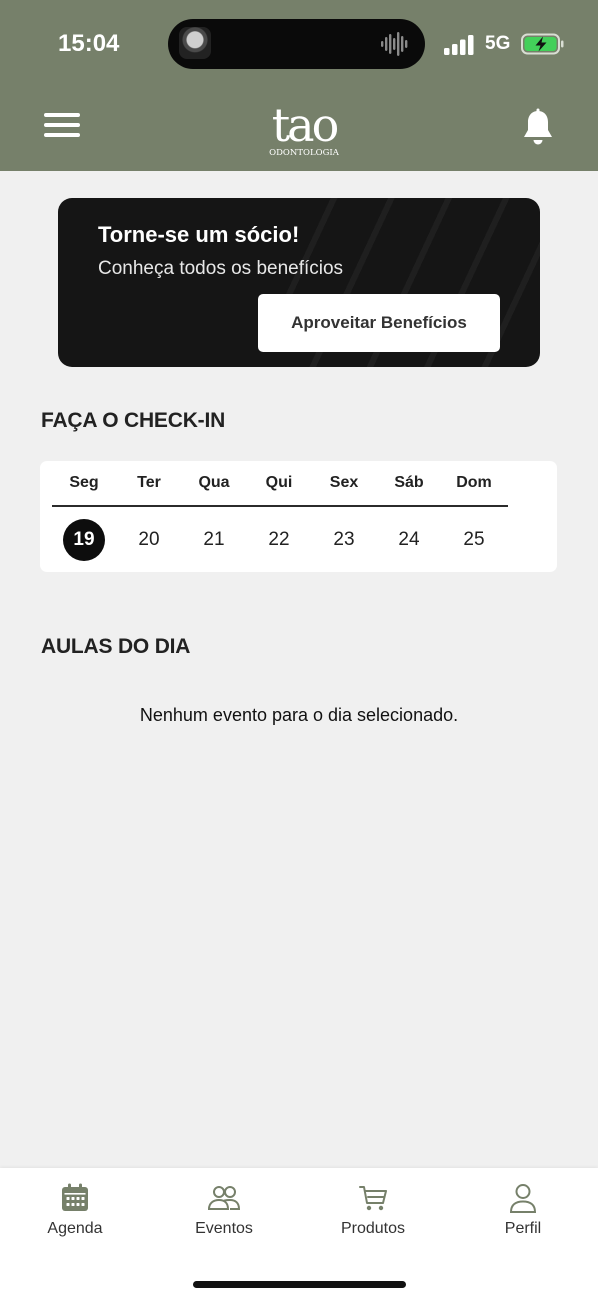  I want to click on tab-perfil: Perfil, so click(523, 1210).